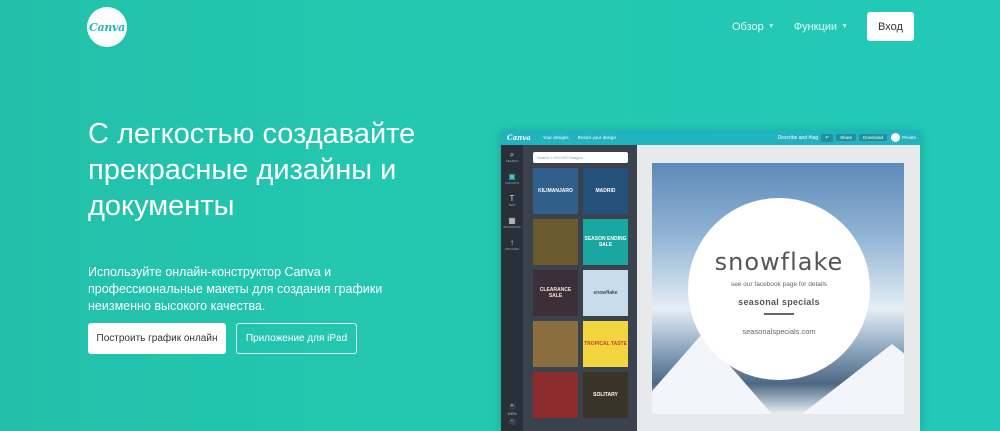 This screenshot has height=431, width=1000. I want to click on layout-thumbnail: SOLITARY, so click(605, 395).